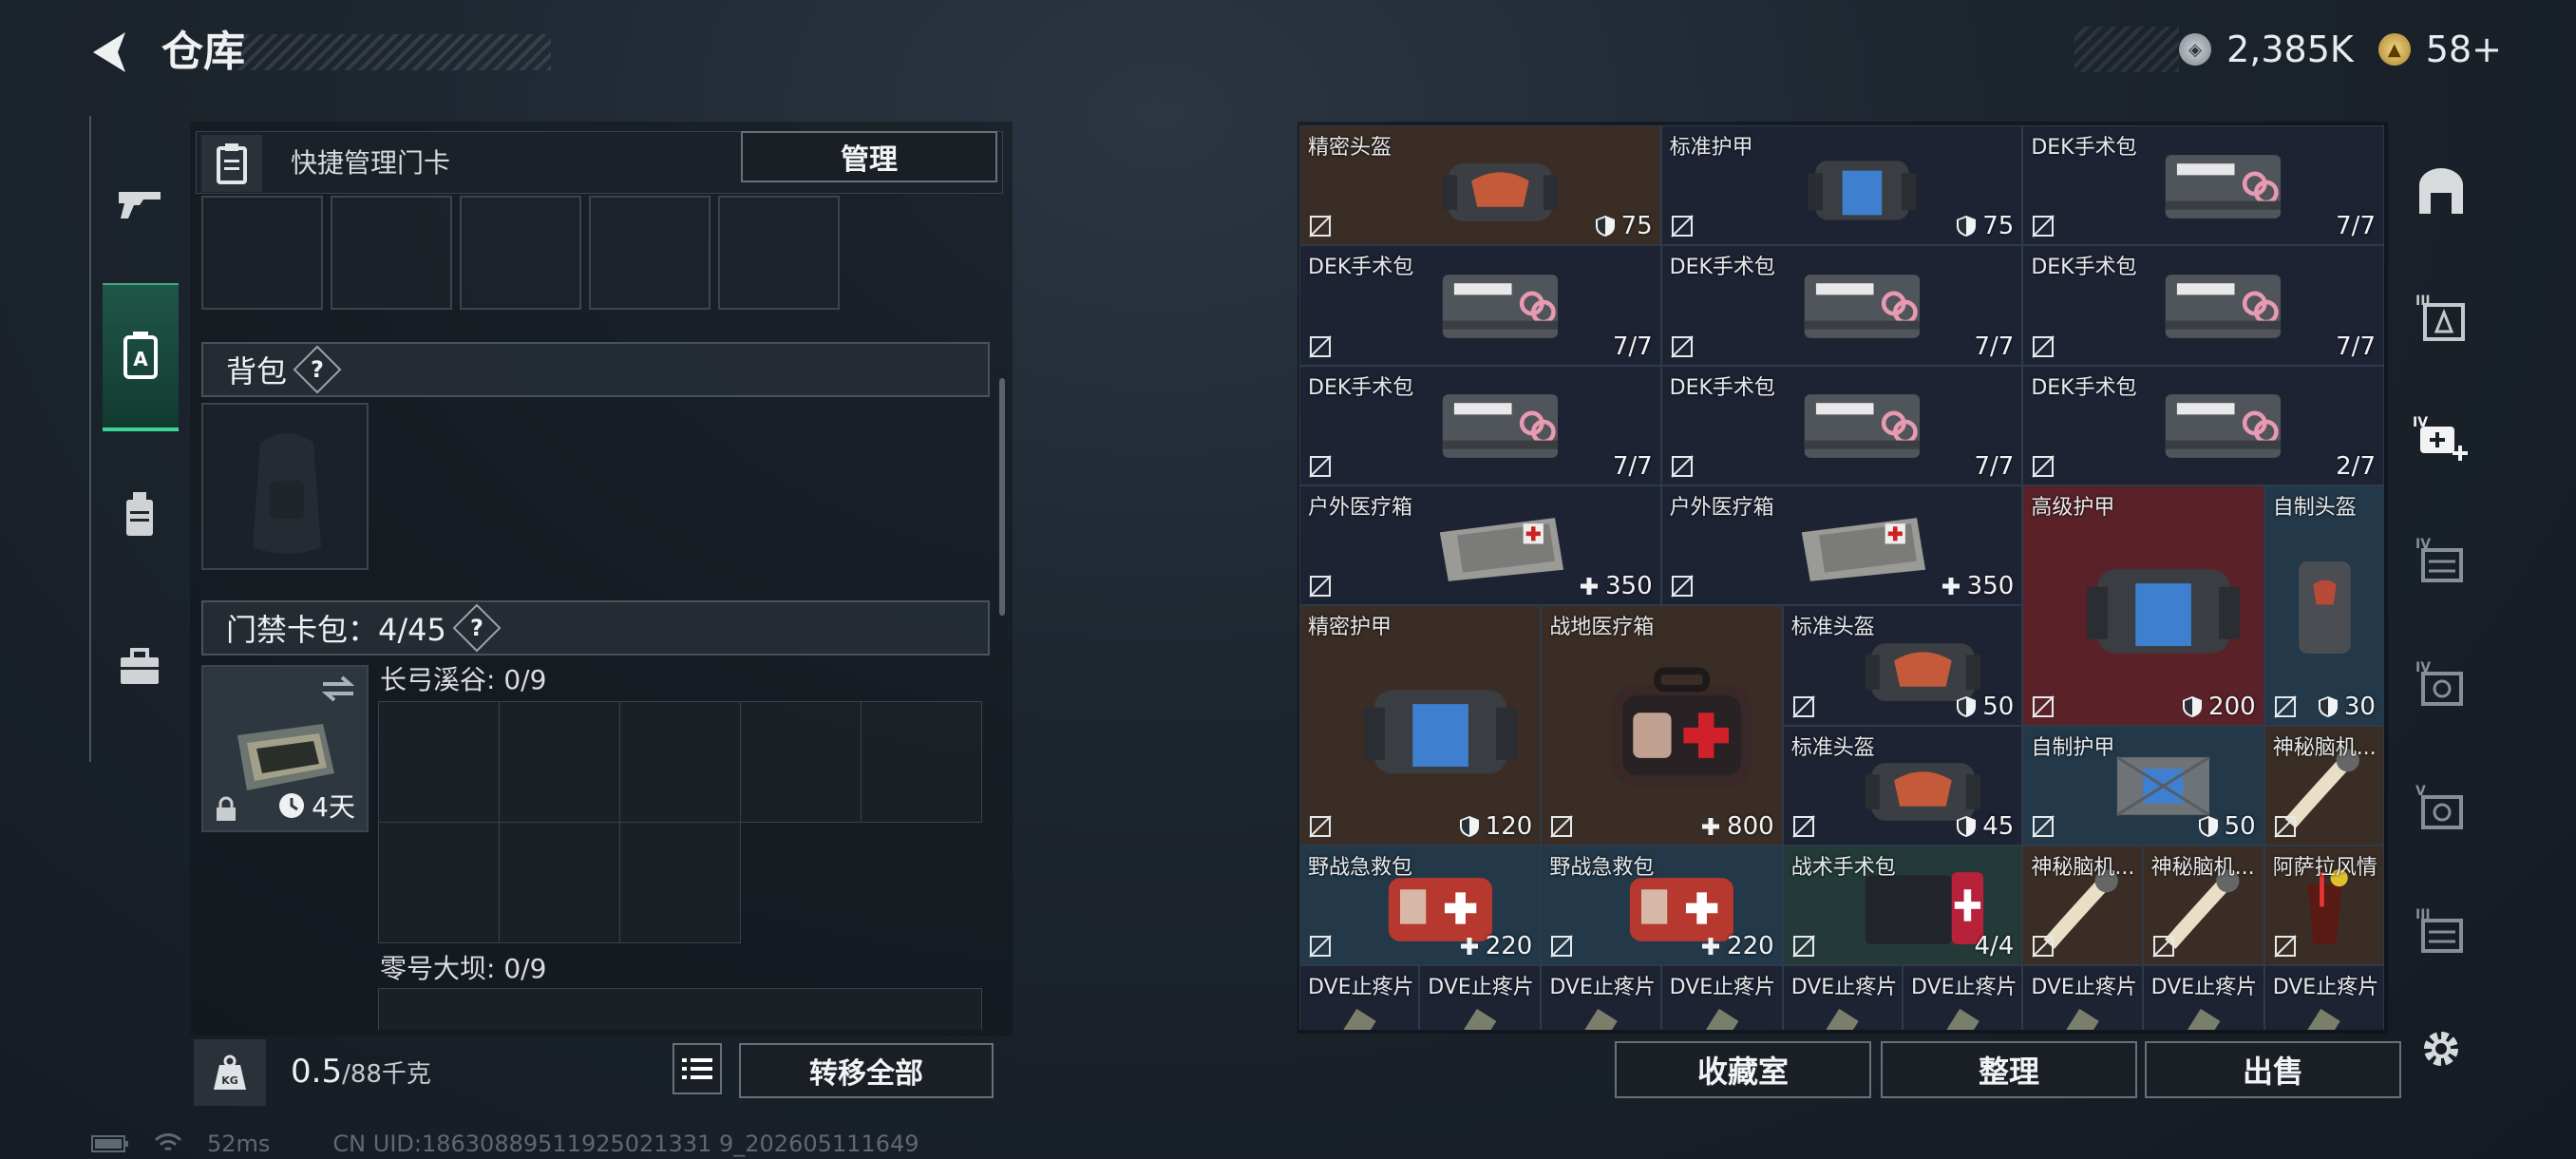 The height and width of the screenshot is (1159, 2576). Describe the element at coordinates (1002, 497) in the screenshot. I see `left-scrollbar` at that location.